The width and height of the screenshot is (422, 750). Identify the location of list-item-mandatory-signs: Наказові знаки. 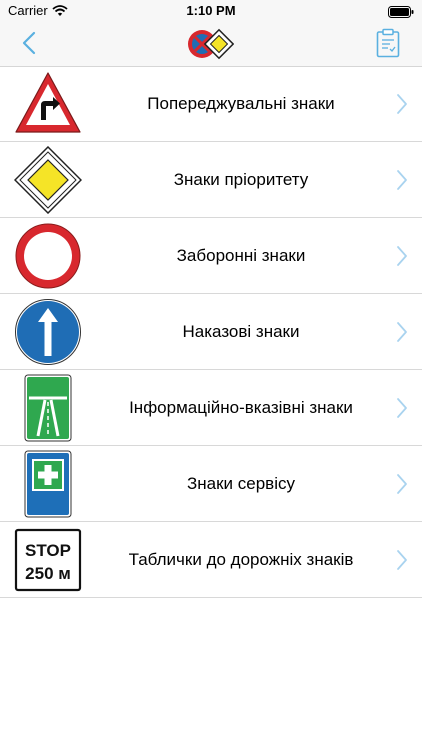
(211, 332).